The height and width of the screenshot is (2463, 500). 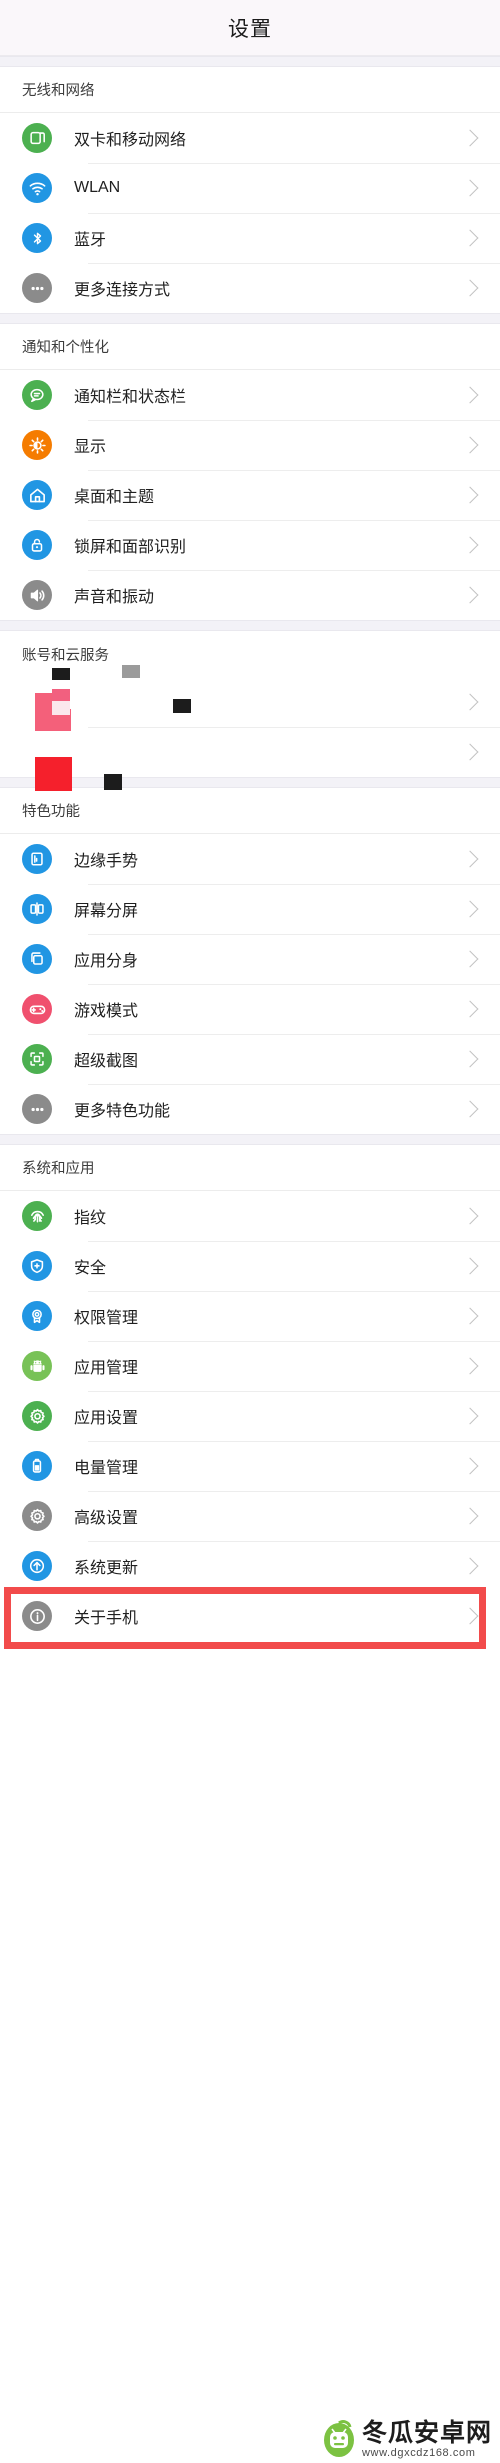 What do you see at coordinates (106, 1318) in the screenshot?
I see `settings-row-label: 权限管理` at bounding box center [106, 1318].